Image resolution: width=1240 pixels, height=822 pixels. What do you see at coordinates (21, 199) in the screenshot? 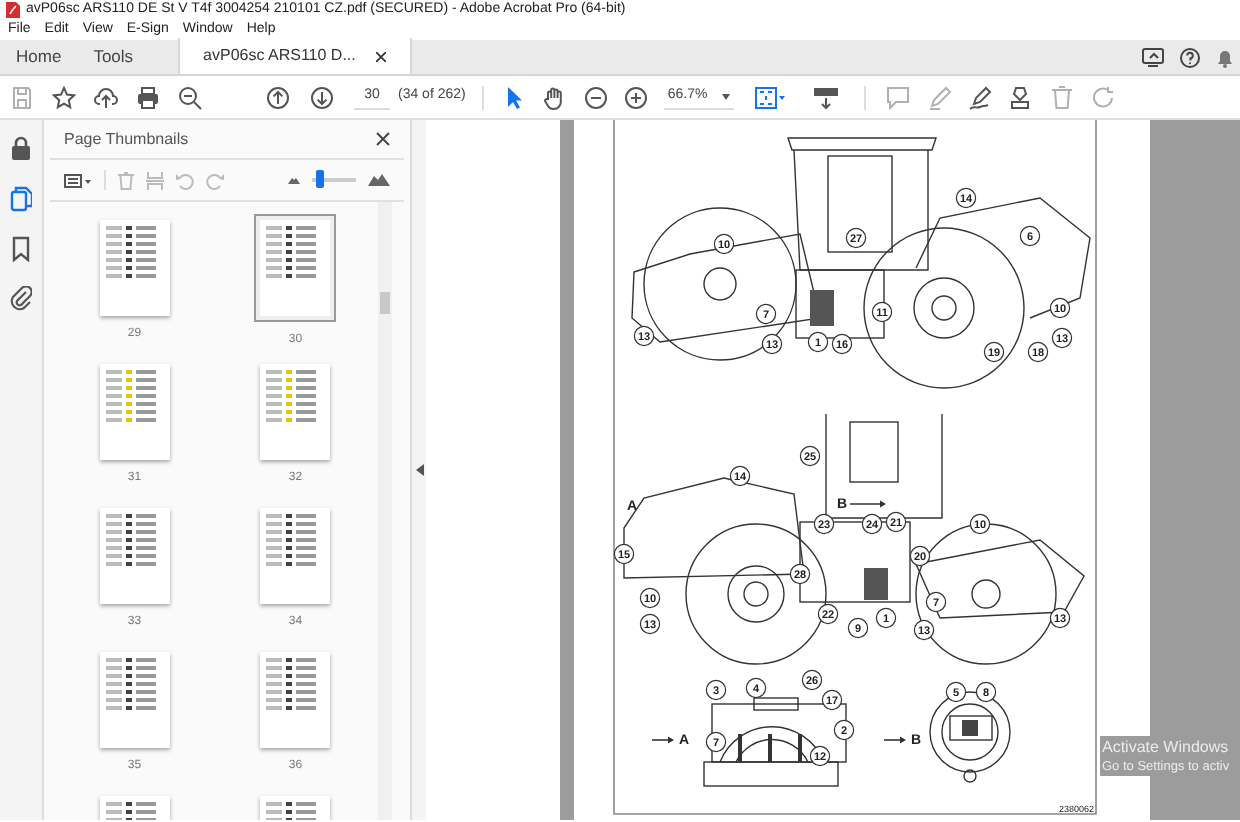
I see `pages-icon` at bounding box center [21, 199].